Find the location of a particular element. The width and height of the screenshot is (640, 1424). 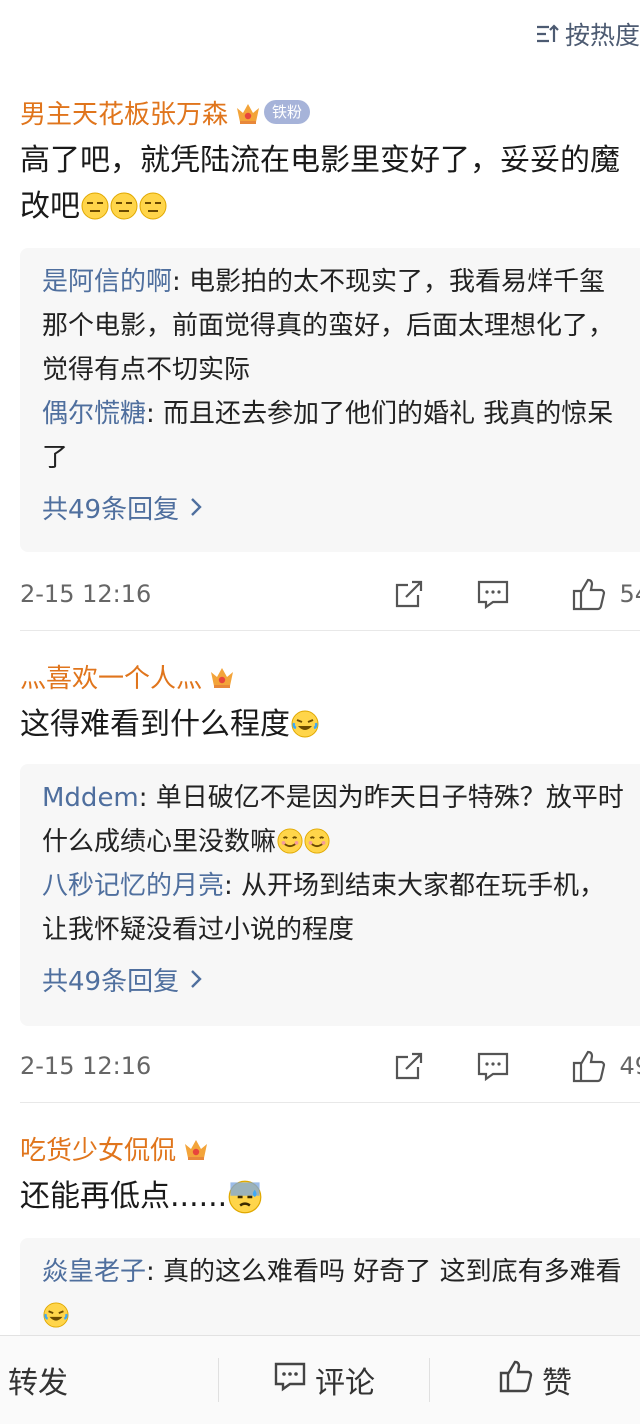

comment-label: 评论 is located at coordinates (345, 1383).